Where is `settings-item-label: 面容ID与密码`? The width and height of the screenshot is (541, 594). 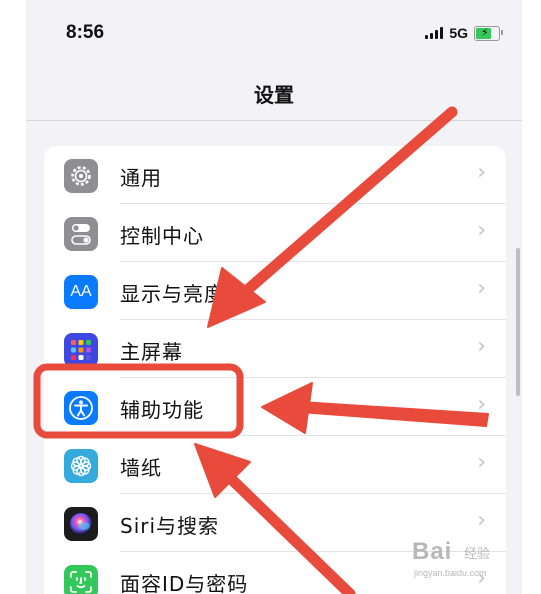
settings-item-label: 面容ID与密码 is located at coordinates (184, 583).